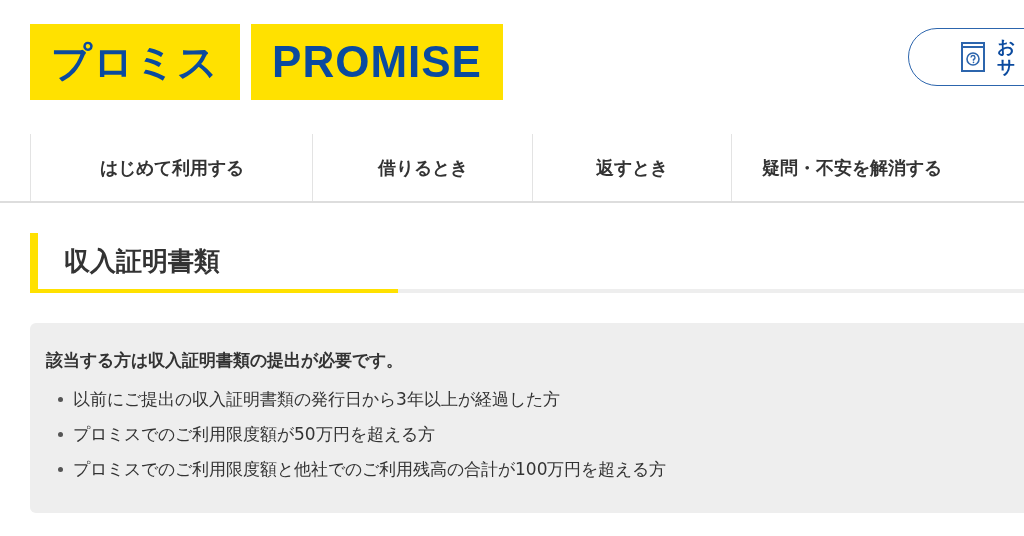 The image size is (1024, 536). Describe the element at coordinates (225, 360) in the screenshot. I see `notice-title: 該当する方は収入証明書類の提出が必要です。` at that location.